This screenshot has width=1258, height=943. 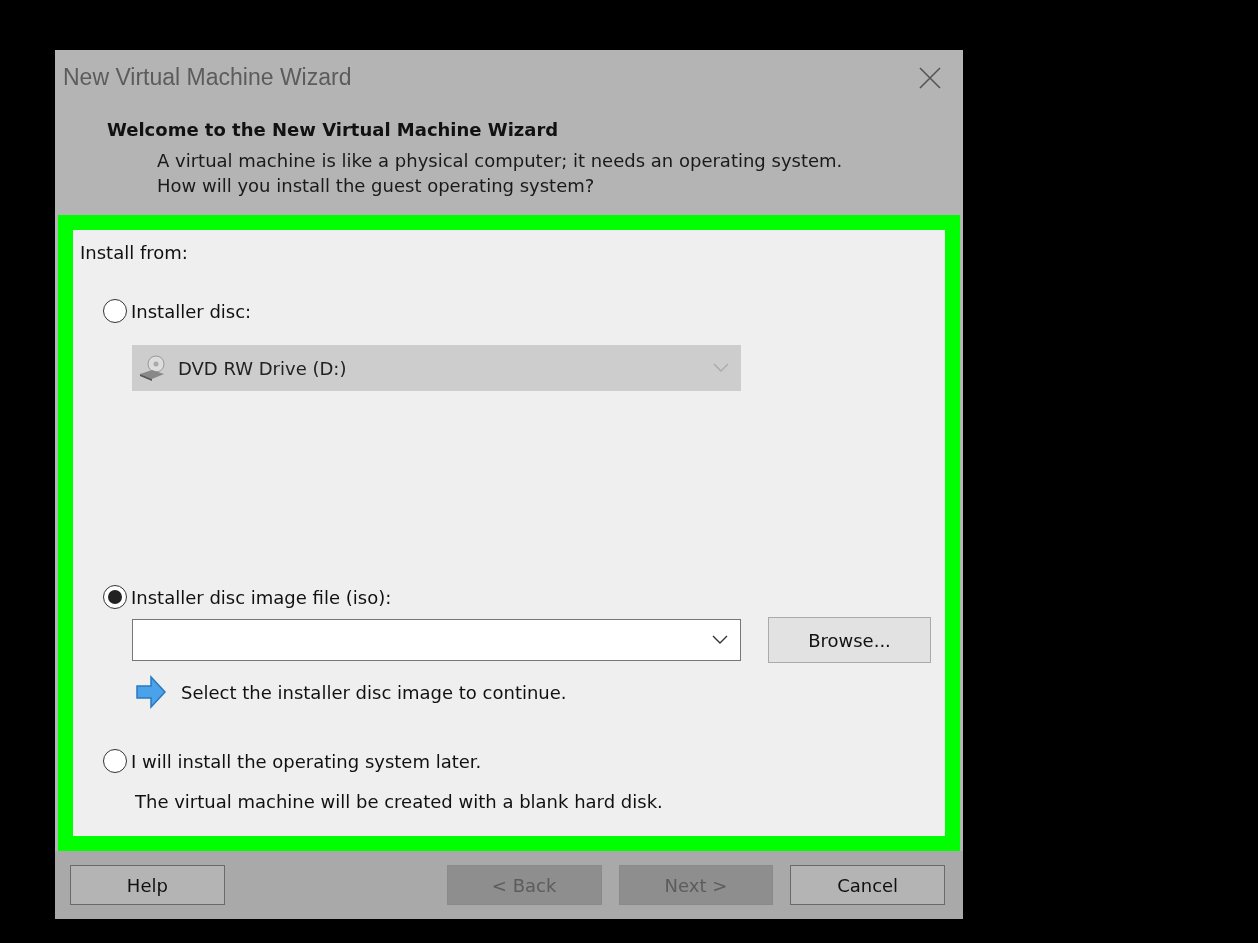 What do you see at coordinates (306, 761) in the screenshot?
I see `option-label: I will install the operating system later.` at bounding box center [306, 761].